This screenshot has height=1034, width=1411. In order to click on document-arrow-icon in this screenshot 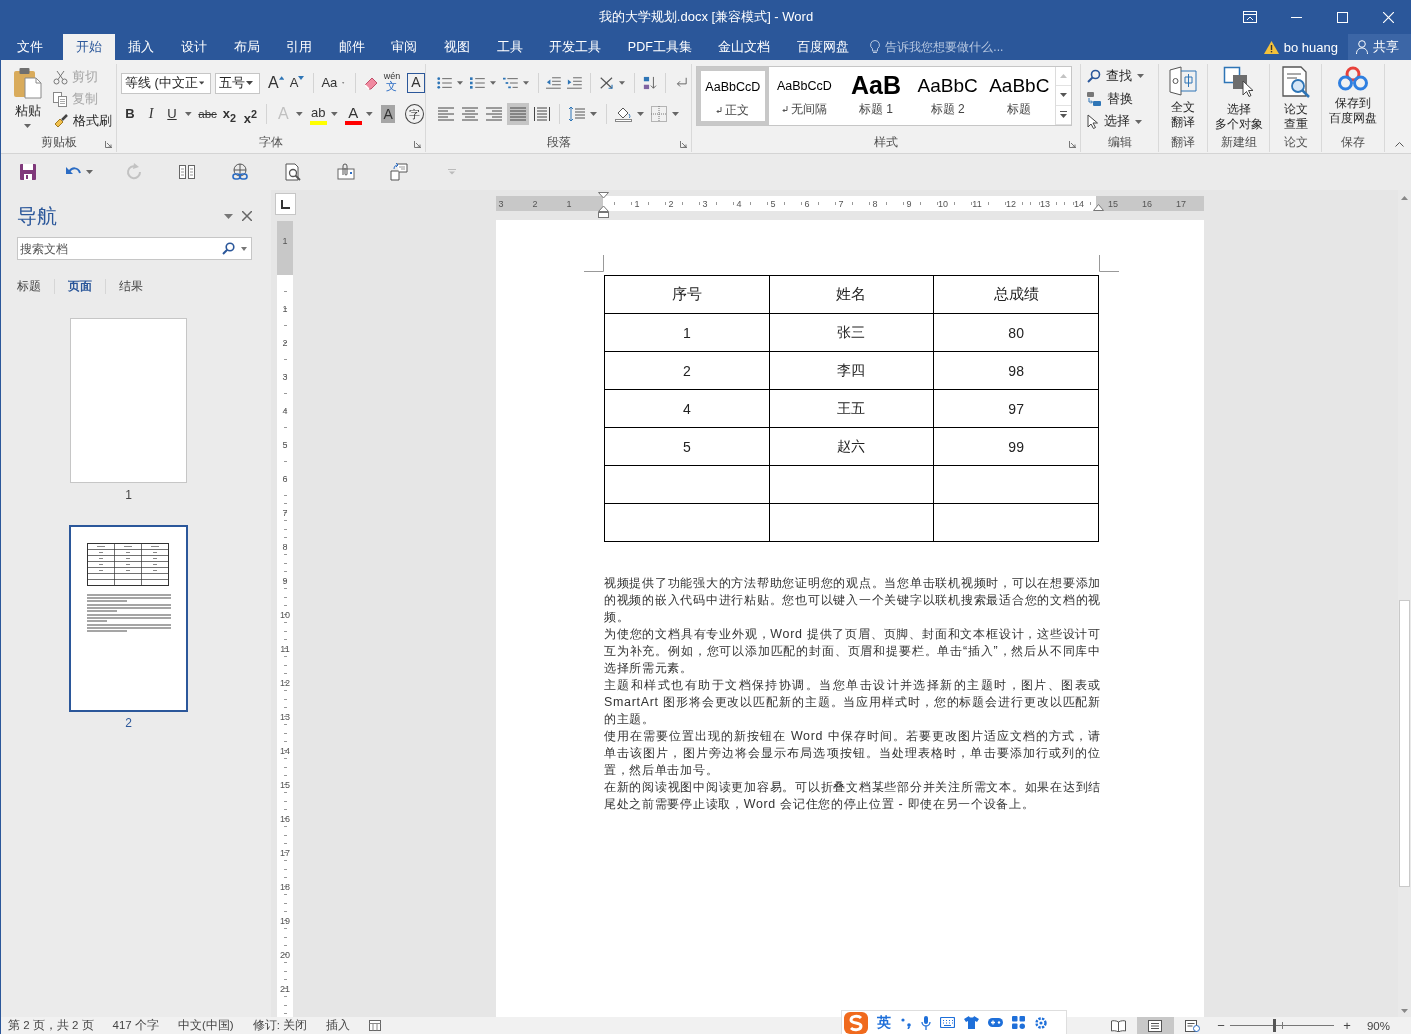, I will do `click(398, 172)`.